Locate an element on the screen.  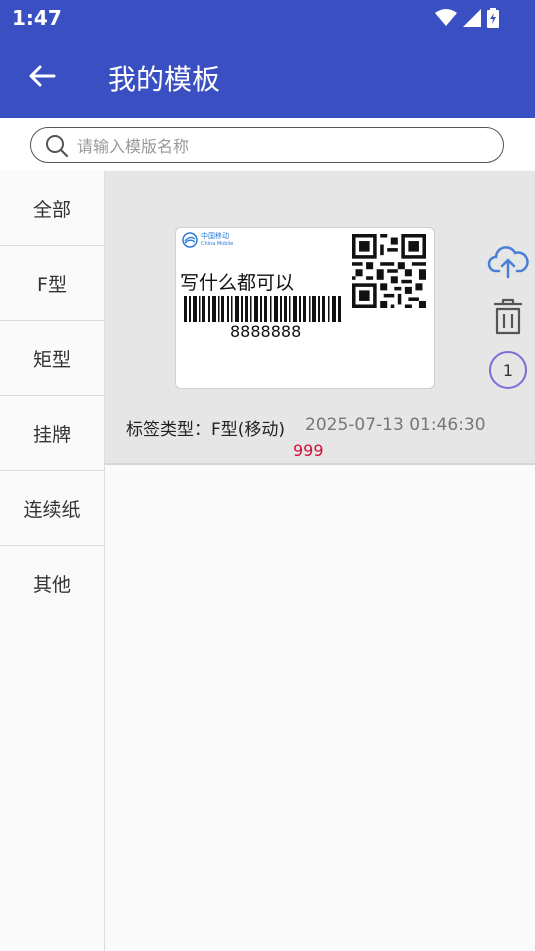
template-preview: 中国移动 China Mobile 写什么都可以 8888888 is located at coordinates (305, 308).